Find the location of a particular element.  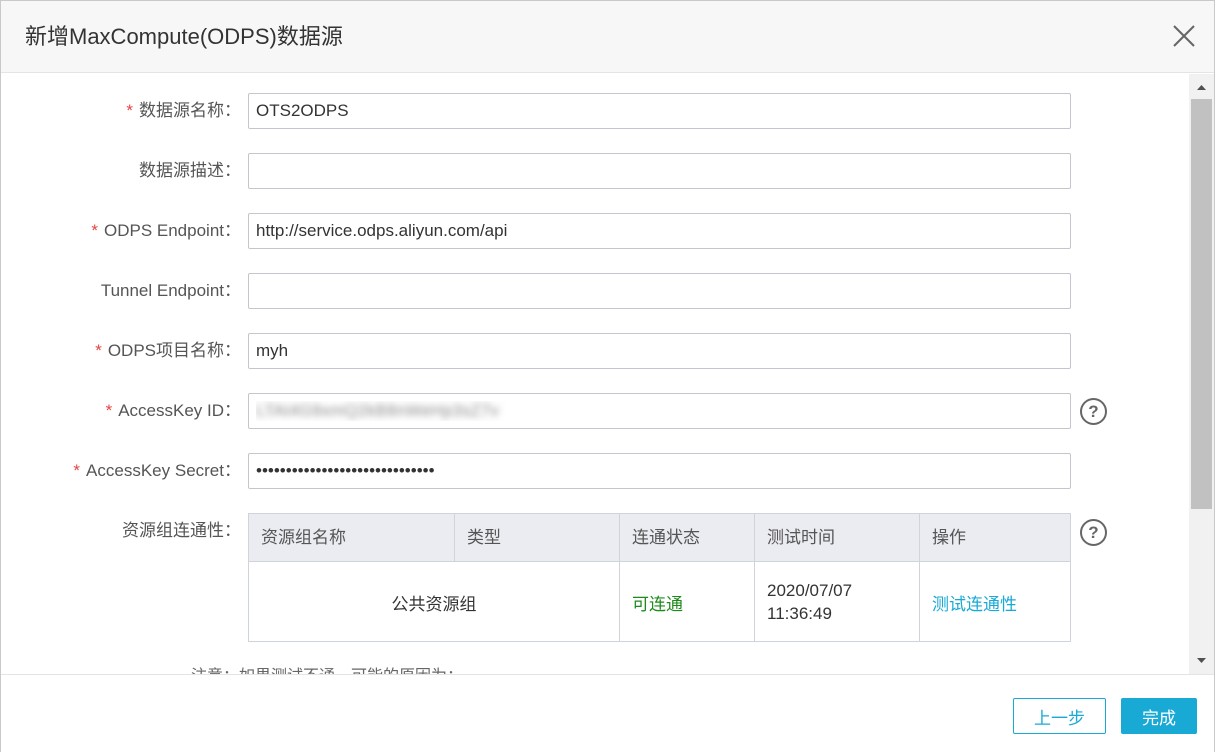

field-label: * AccessKey ID： is located at coordinates (173, 410).